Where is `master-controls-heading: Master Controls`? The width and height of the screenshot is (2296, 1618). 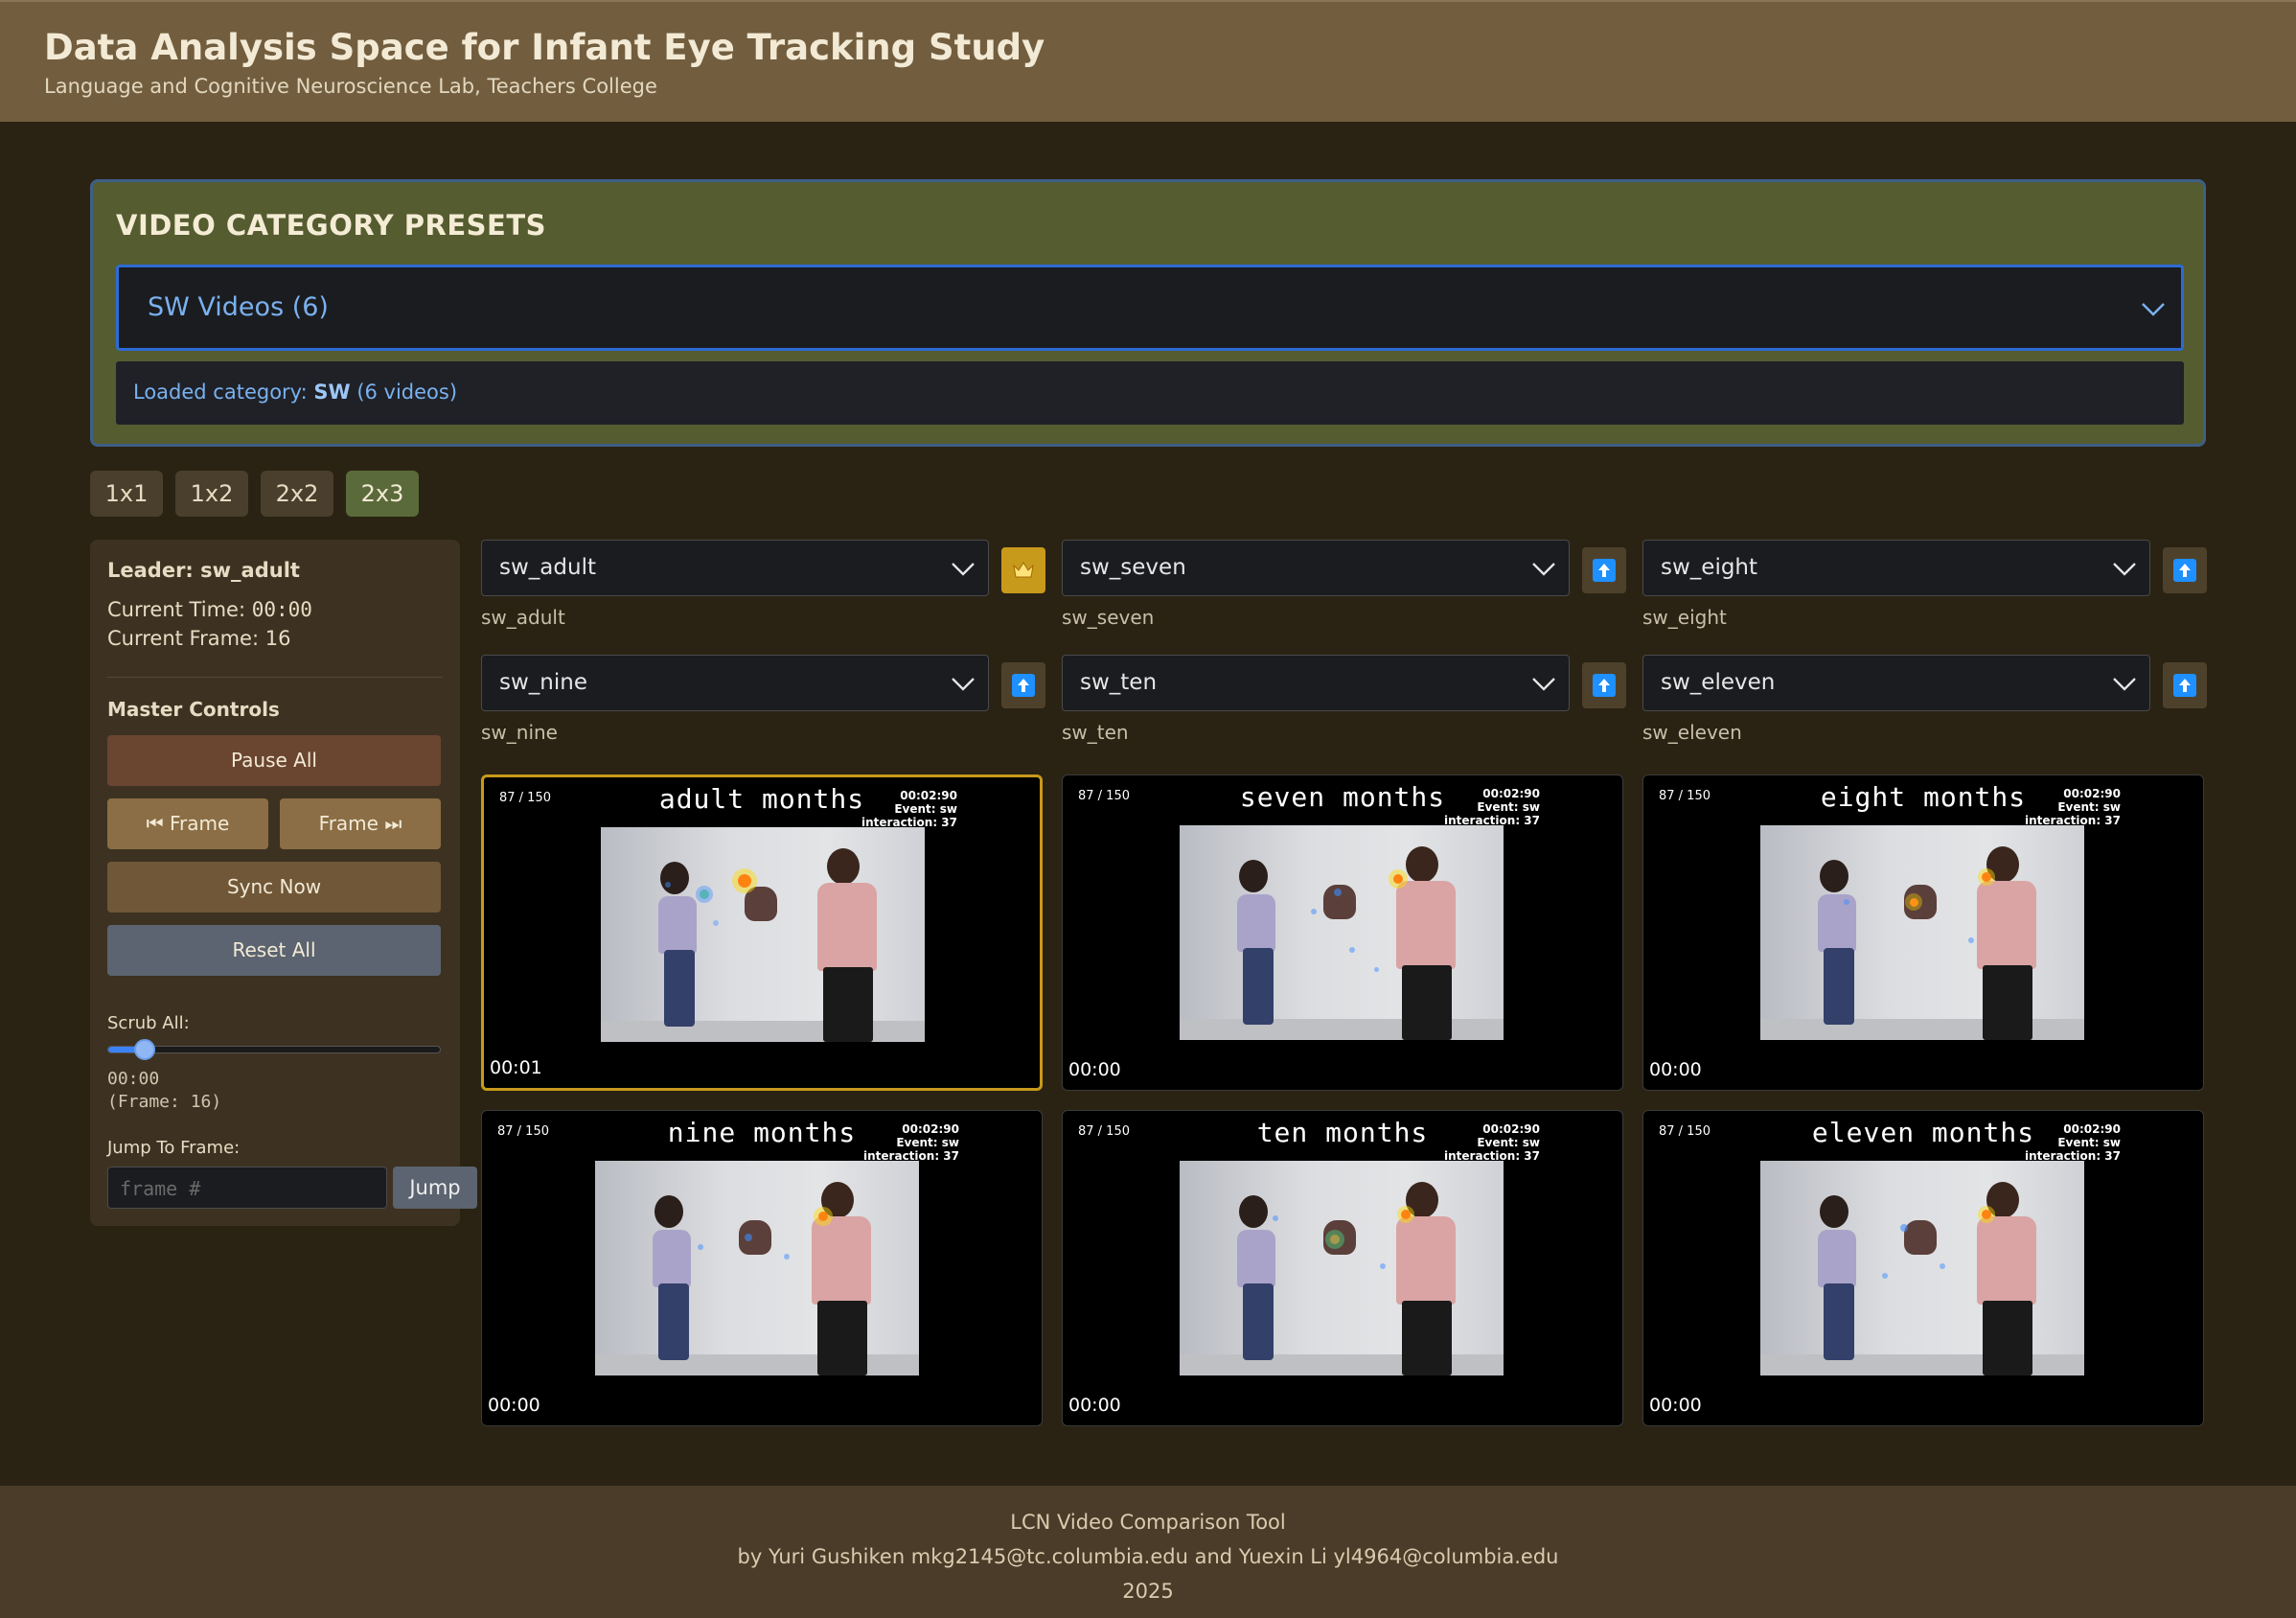 master-controls-heading: Master Controls is located at coordinates (193, 709).